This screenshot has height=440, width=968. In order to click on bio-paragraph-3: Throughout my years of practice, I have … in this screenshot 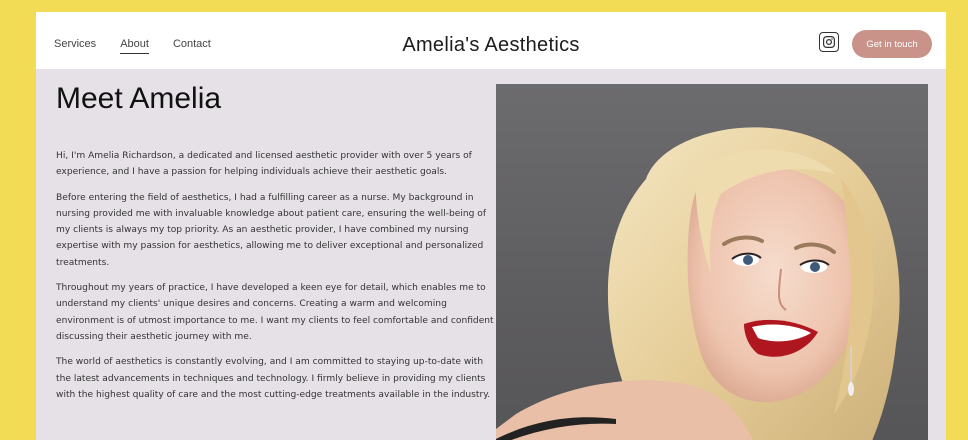, I will do `click(275, 312)`.